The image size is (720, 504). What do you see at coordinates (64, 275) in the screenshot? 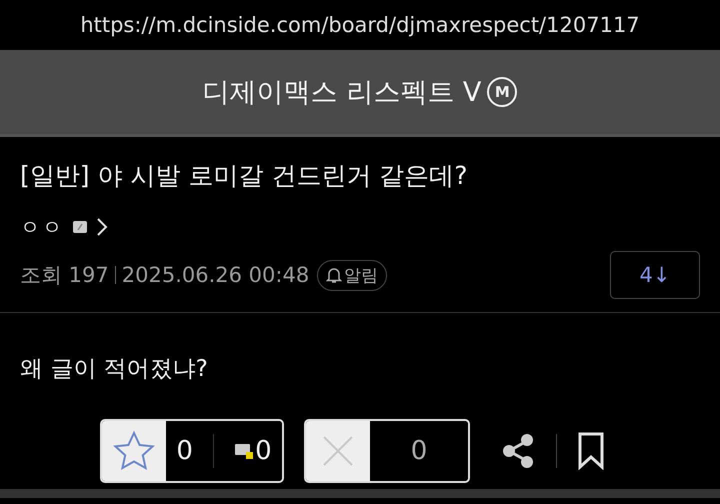
I see `view-count: 조회 197` at bounding box center [64, 275].